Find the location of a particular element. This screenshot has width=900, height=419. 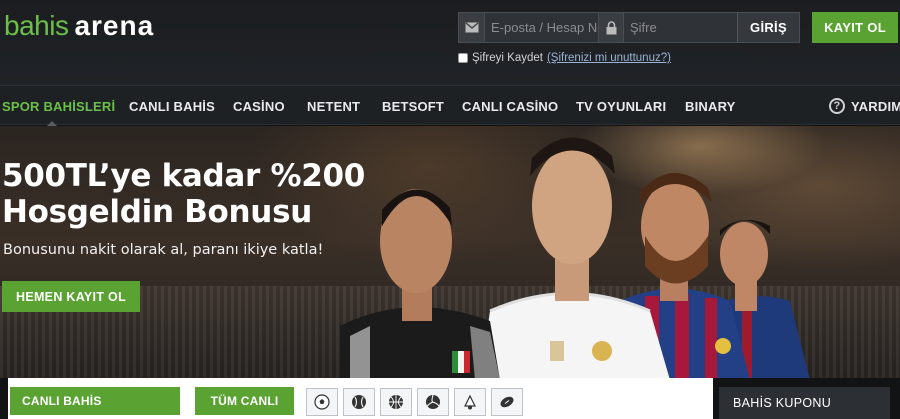

envelope-icon is located at coordinates (472, 27).